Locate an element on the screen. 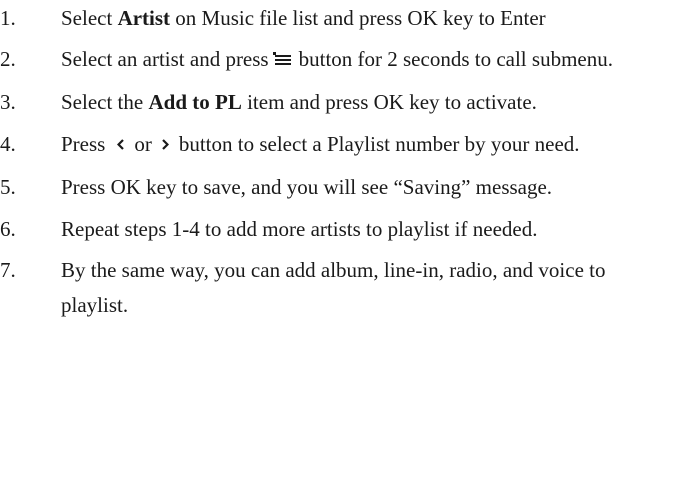  step-number: 3. is located at coordinates (8, 102).